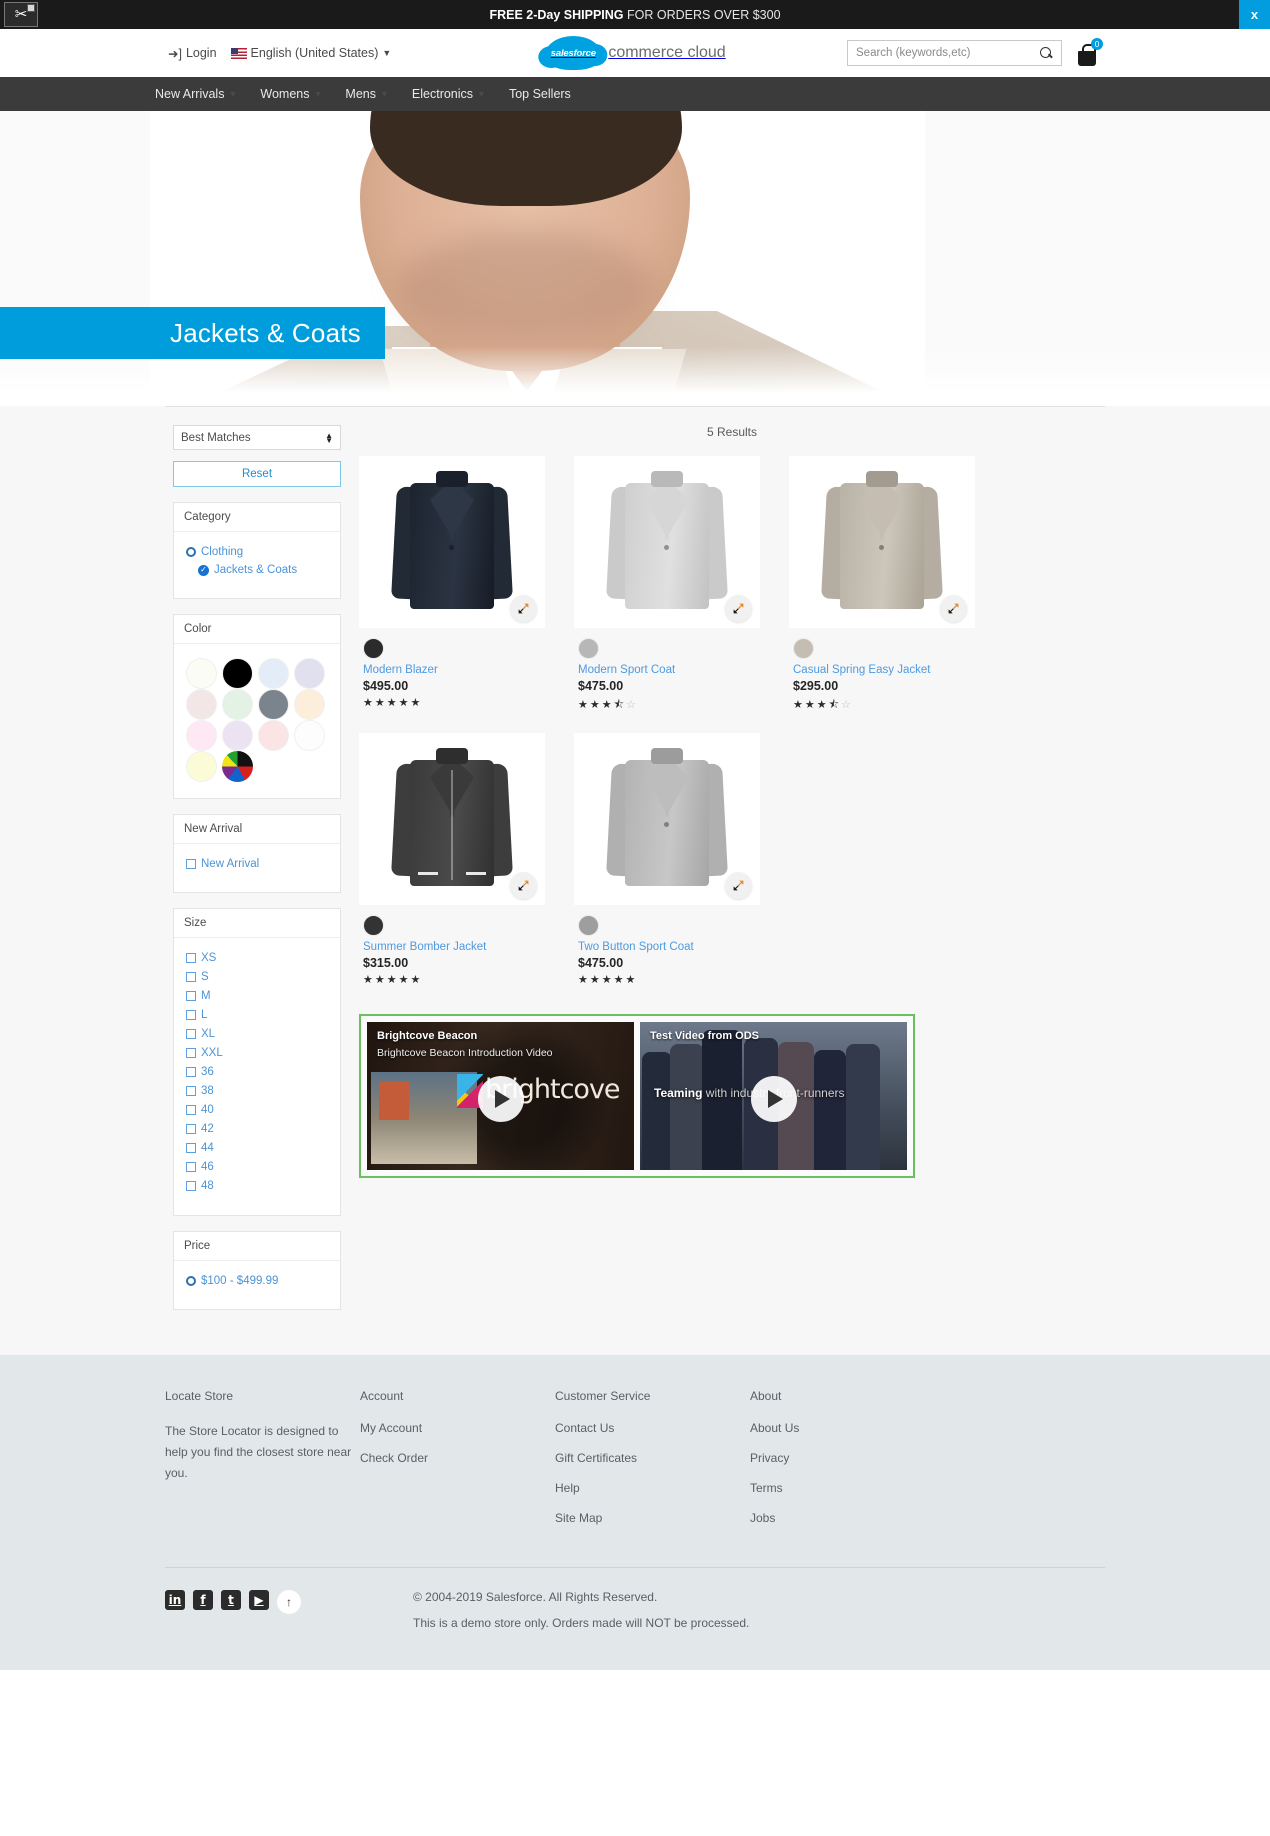 The height and width of the screenshot is (1836, 1270). Describe the element at coordinates (21, 14) in the screenshot. I see `tools-icon: ✂` at that location.